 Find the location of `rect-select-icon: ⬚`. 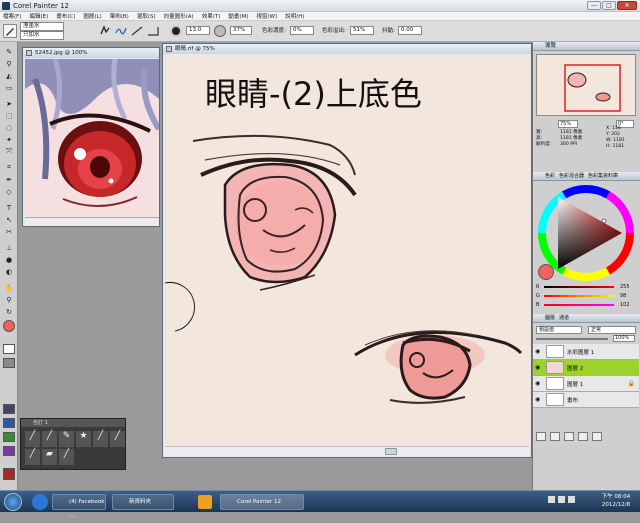

rect-select-icon: ⬚ is located at coordinates (9, 115).